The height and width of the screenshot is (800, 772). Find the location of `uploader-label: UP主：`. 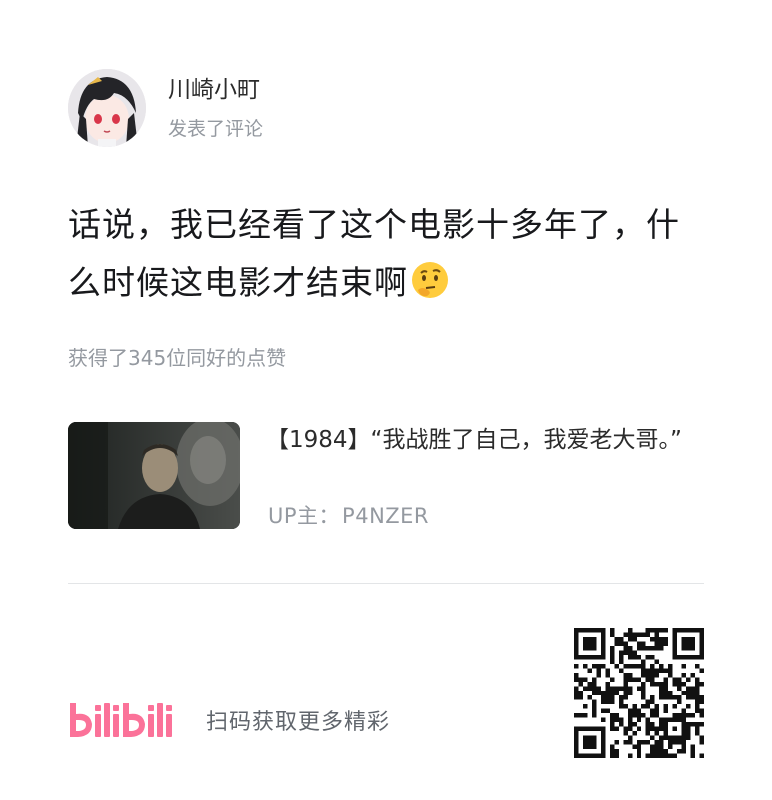

uploader-label: UP主： is located at coordinates (304, 516).